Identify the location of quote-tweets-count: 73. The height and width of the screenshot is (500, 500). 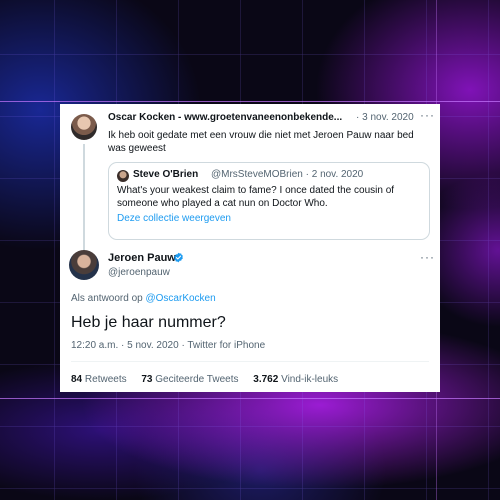
(147, 379).